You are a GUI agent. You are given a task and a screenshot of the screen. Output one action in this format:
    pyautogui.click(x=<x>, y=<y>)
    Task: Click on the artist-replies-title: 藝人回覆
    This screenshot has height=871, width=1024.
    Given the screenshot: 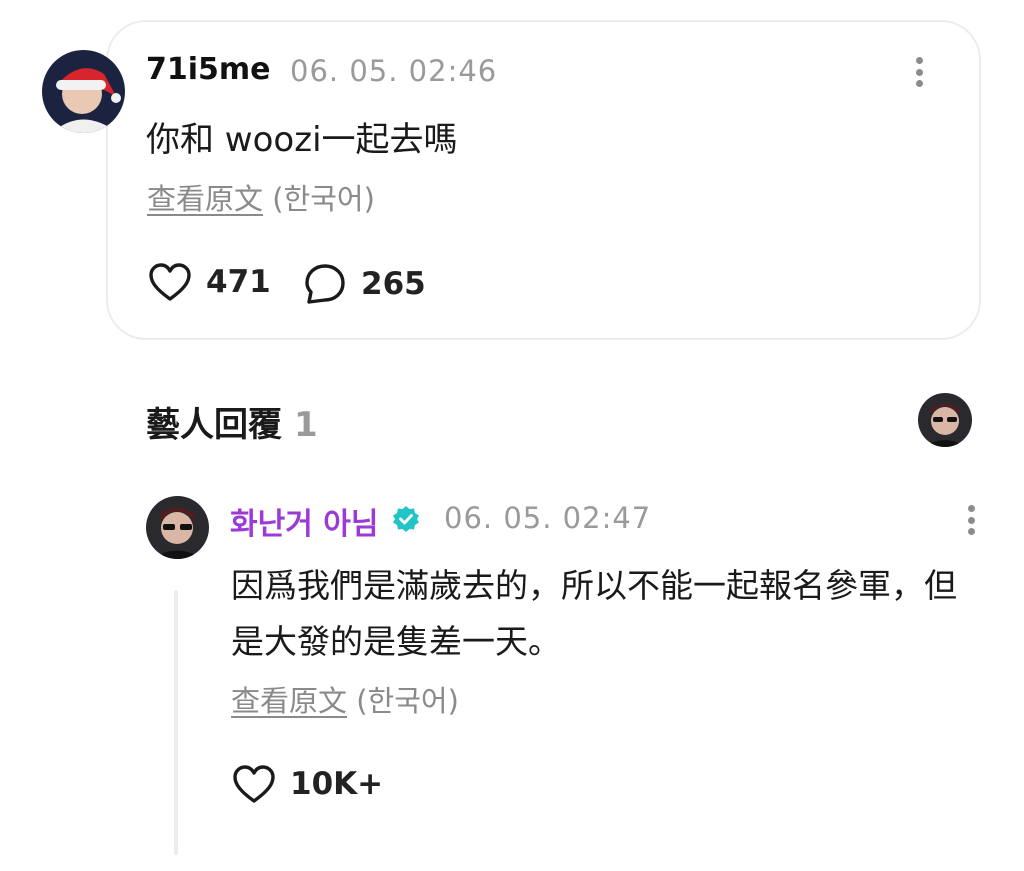 What is the action you would take?
    pyautogui.click(x=214, y=425)
    